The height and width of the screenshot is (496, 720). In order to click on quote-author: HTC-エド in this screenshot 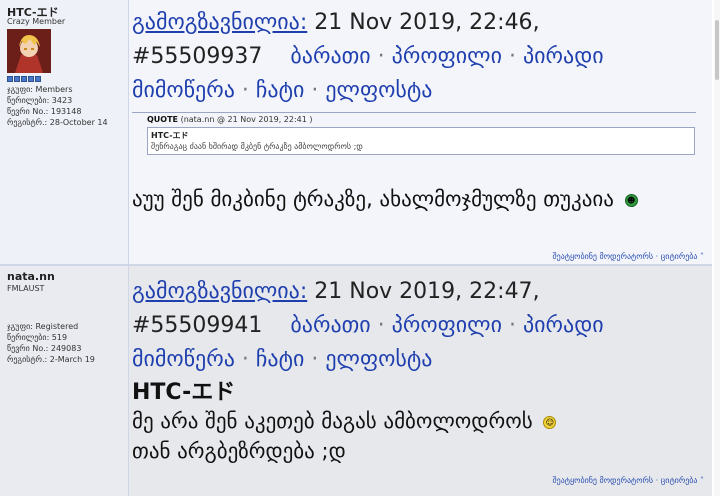, I will do `click(170, 135)`.